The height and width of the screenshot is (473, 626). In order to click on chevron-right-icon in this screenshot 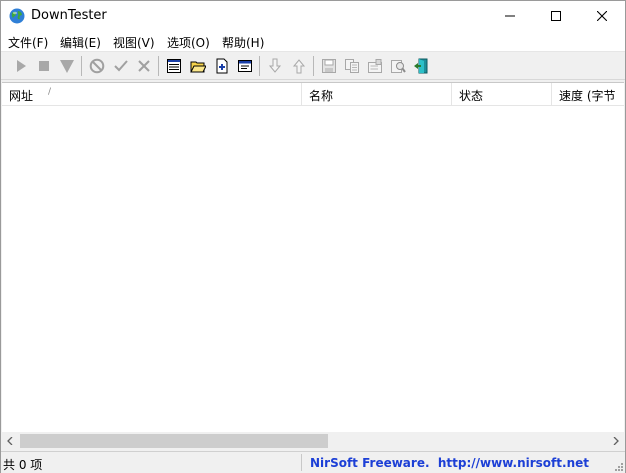, I will do `click(616, 441)`.